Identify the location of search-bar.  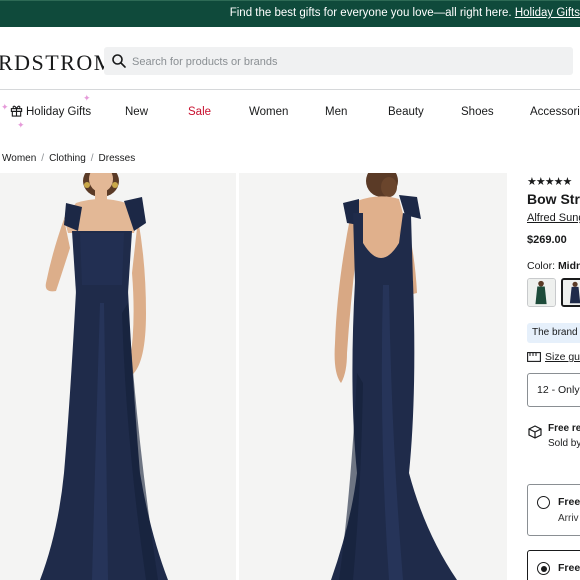
(338, 61).